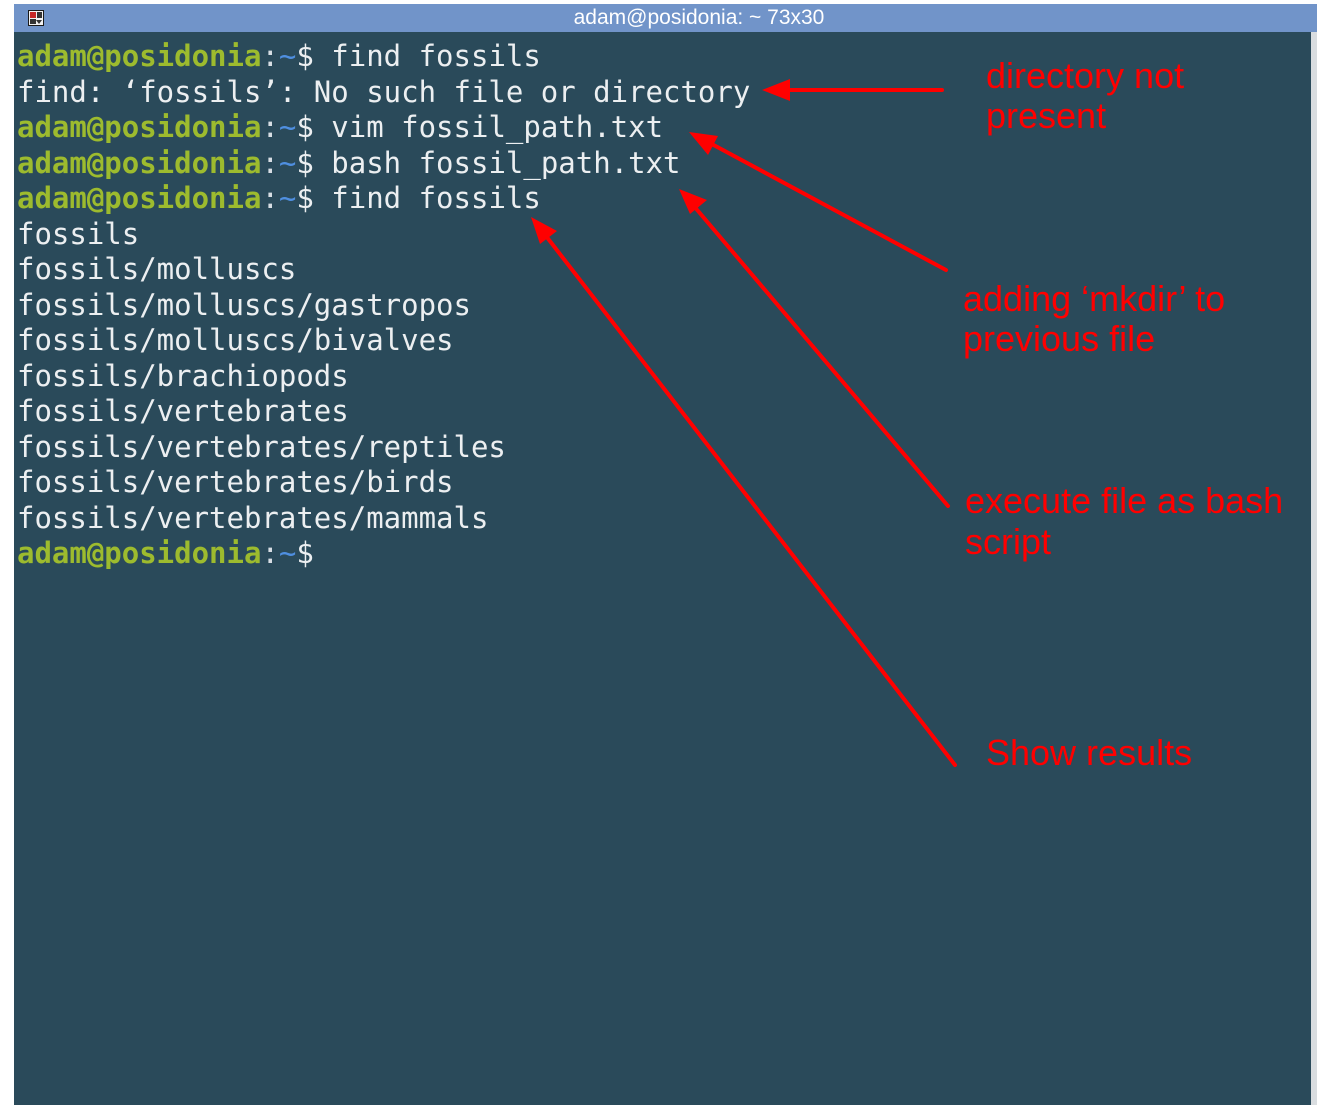 The width and height of the screenshot is (1317, 1105). I want to click on window-title: adam@posidonia: ~ 73x30, so click(699, 17).